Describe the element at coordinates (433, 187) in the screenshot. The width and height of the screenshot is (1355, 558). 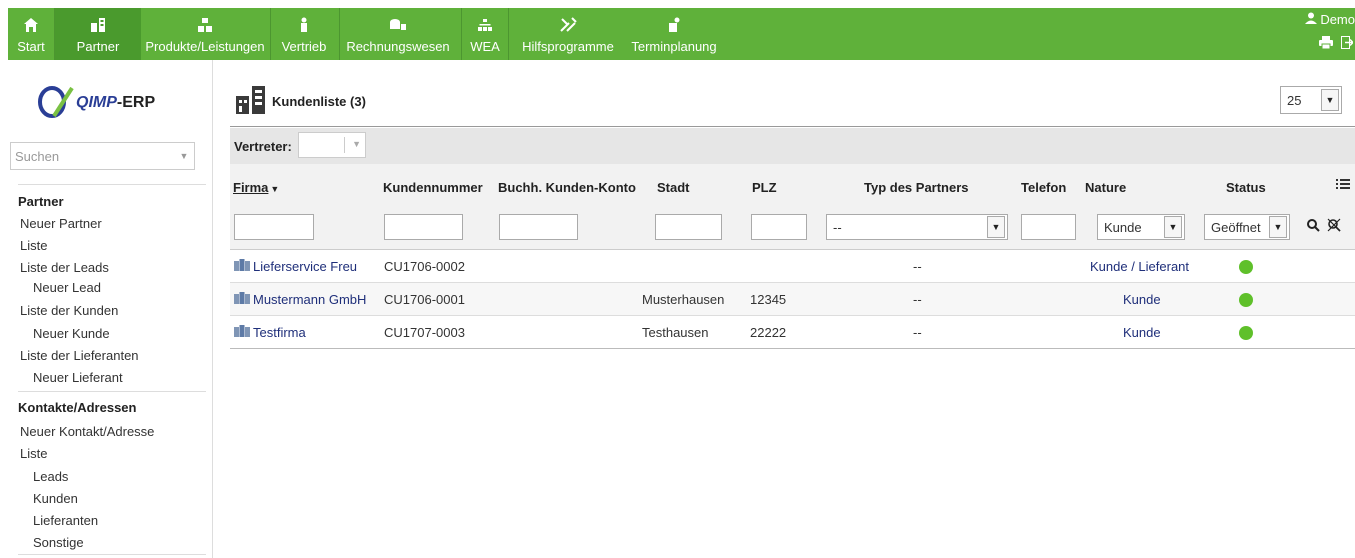
I see `column-kundennummer: Kundennummer` at that location.